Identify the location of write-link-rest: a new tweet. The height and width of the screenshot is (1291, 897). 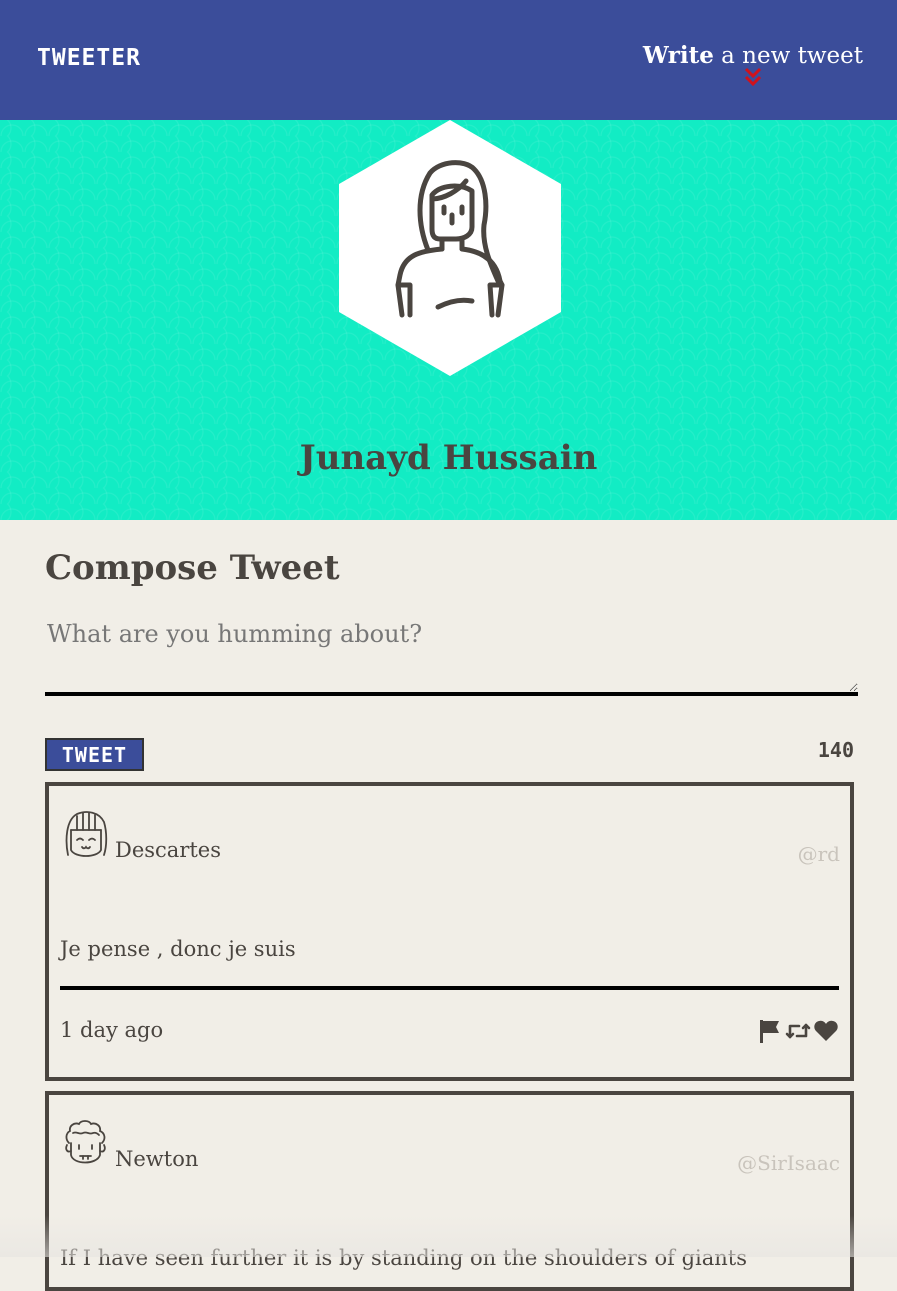
(788, 56).